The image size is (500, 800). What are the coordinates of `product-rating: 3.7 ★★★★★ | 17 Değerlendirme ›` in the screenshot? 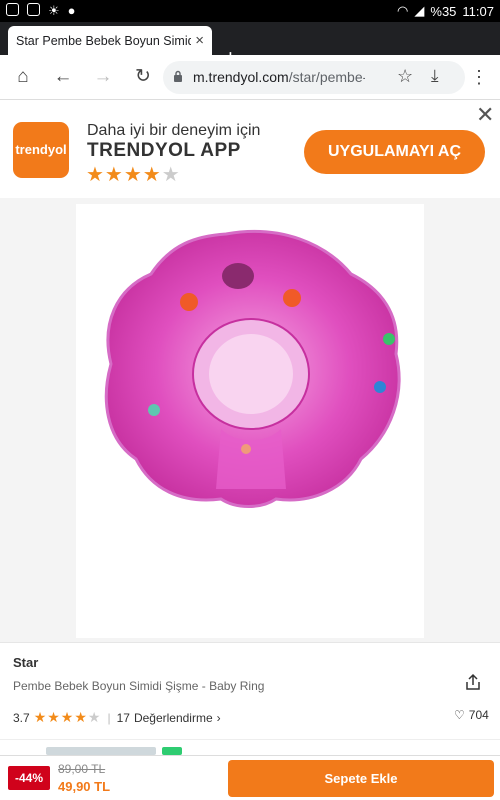 It's located at (117, 717).